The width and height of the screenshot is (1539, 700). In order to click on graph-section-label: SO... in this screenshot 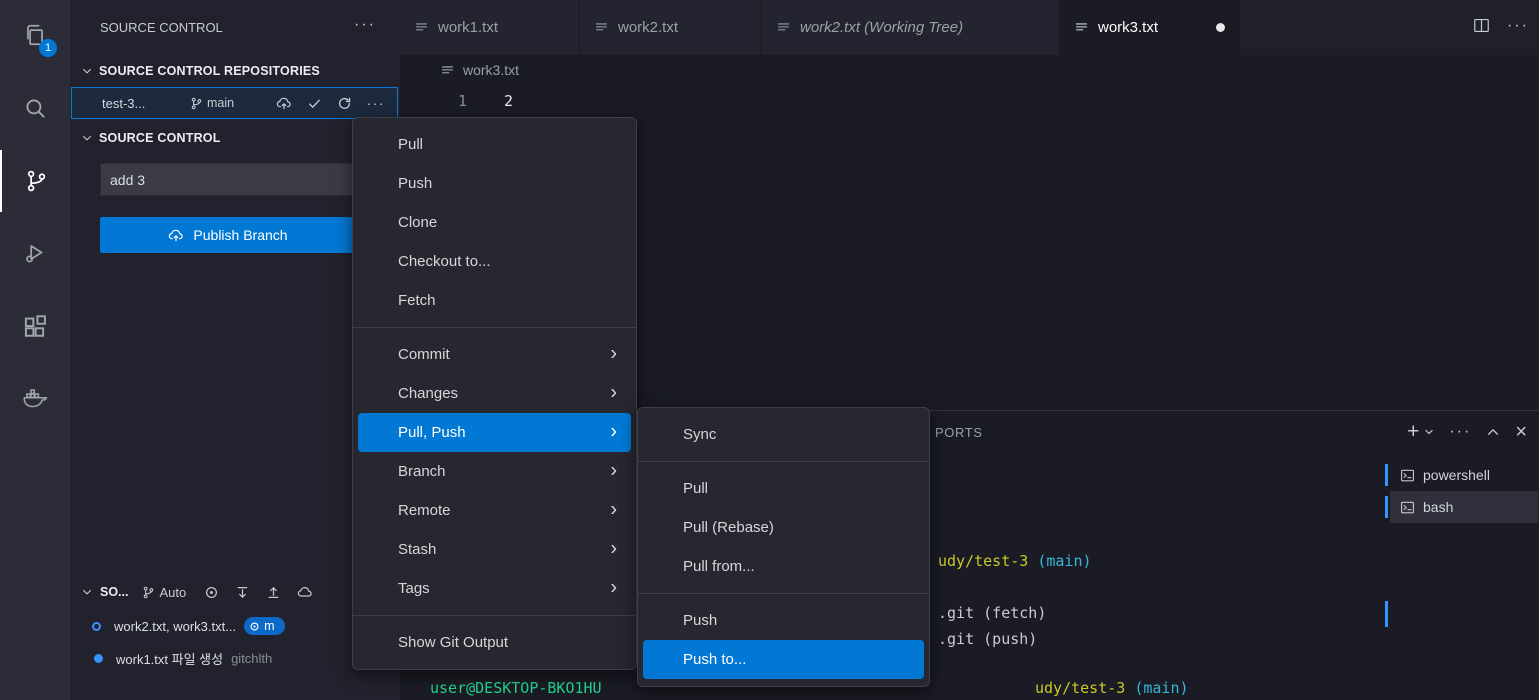, I will do `click(114, 592)`.